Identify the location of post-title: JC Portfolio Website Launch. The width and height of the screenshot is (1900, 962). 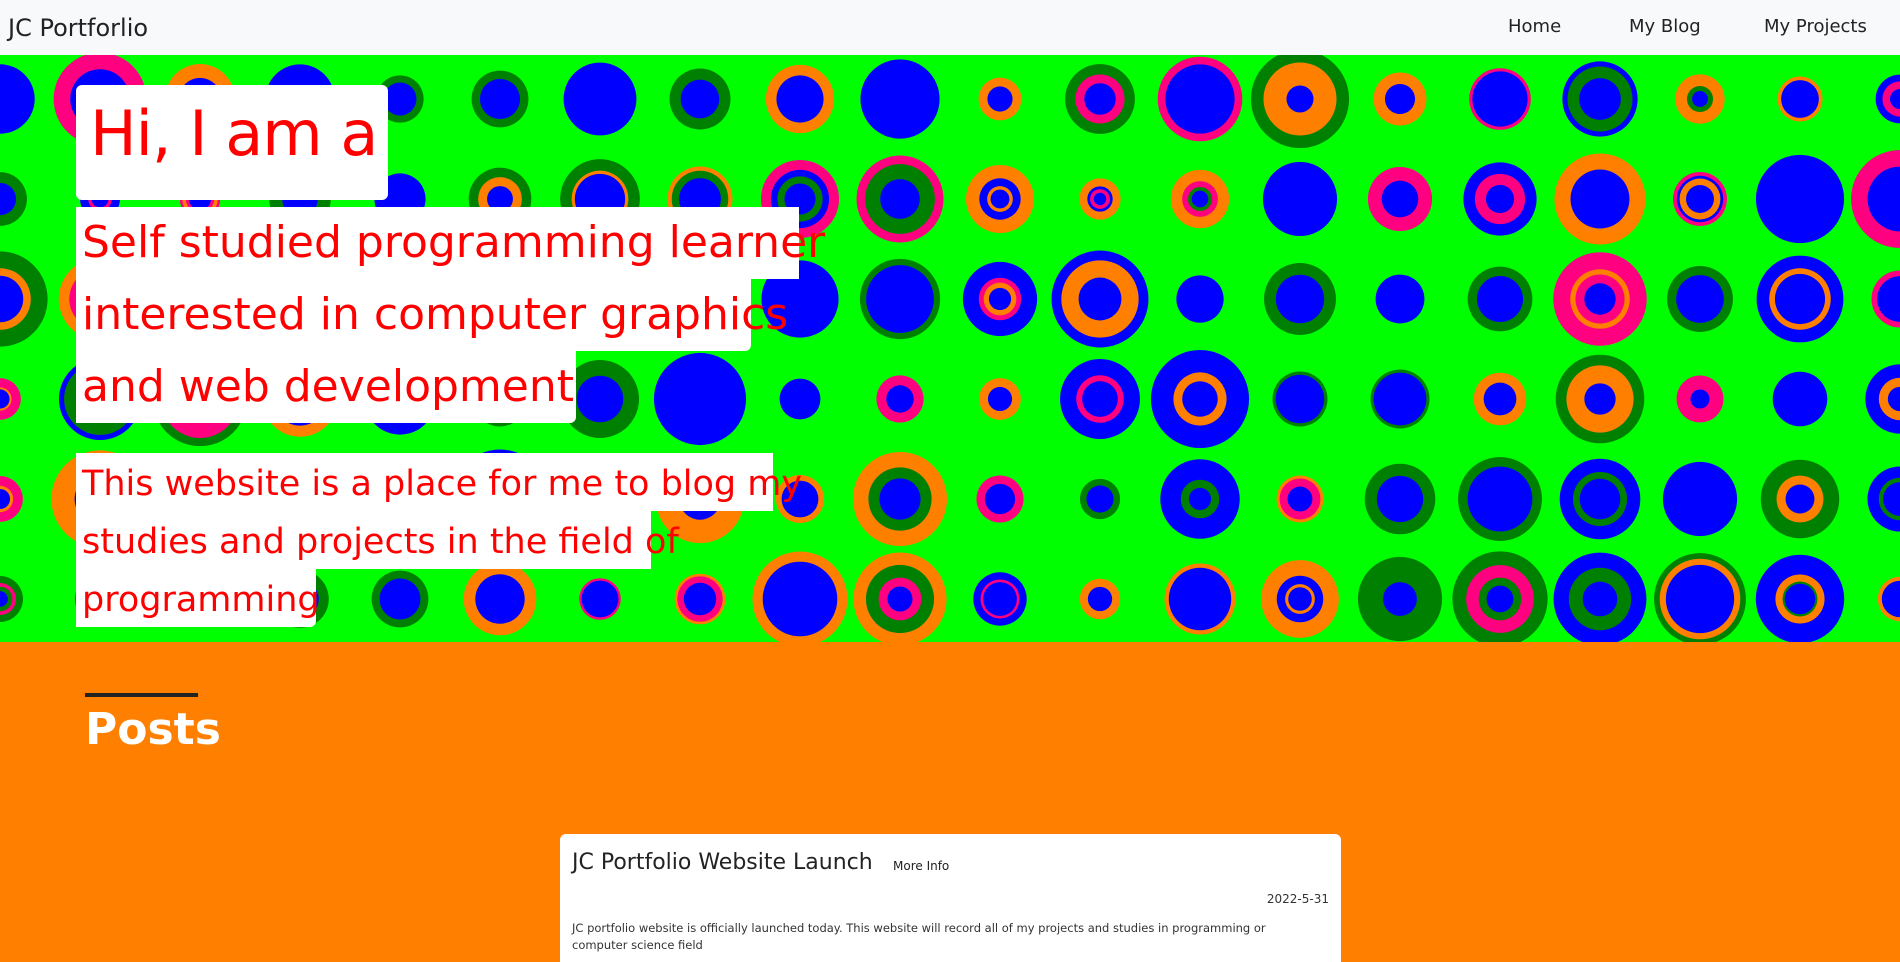
(722, 862).